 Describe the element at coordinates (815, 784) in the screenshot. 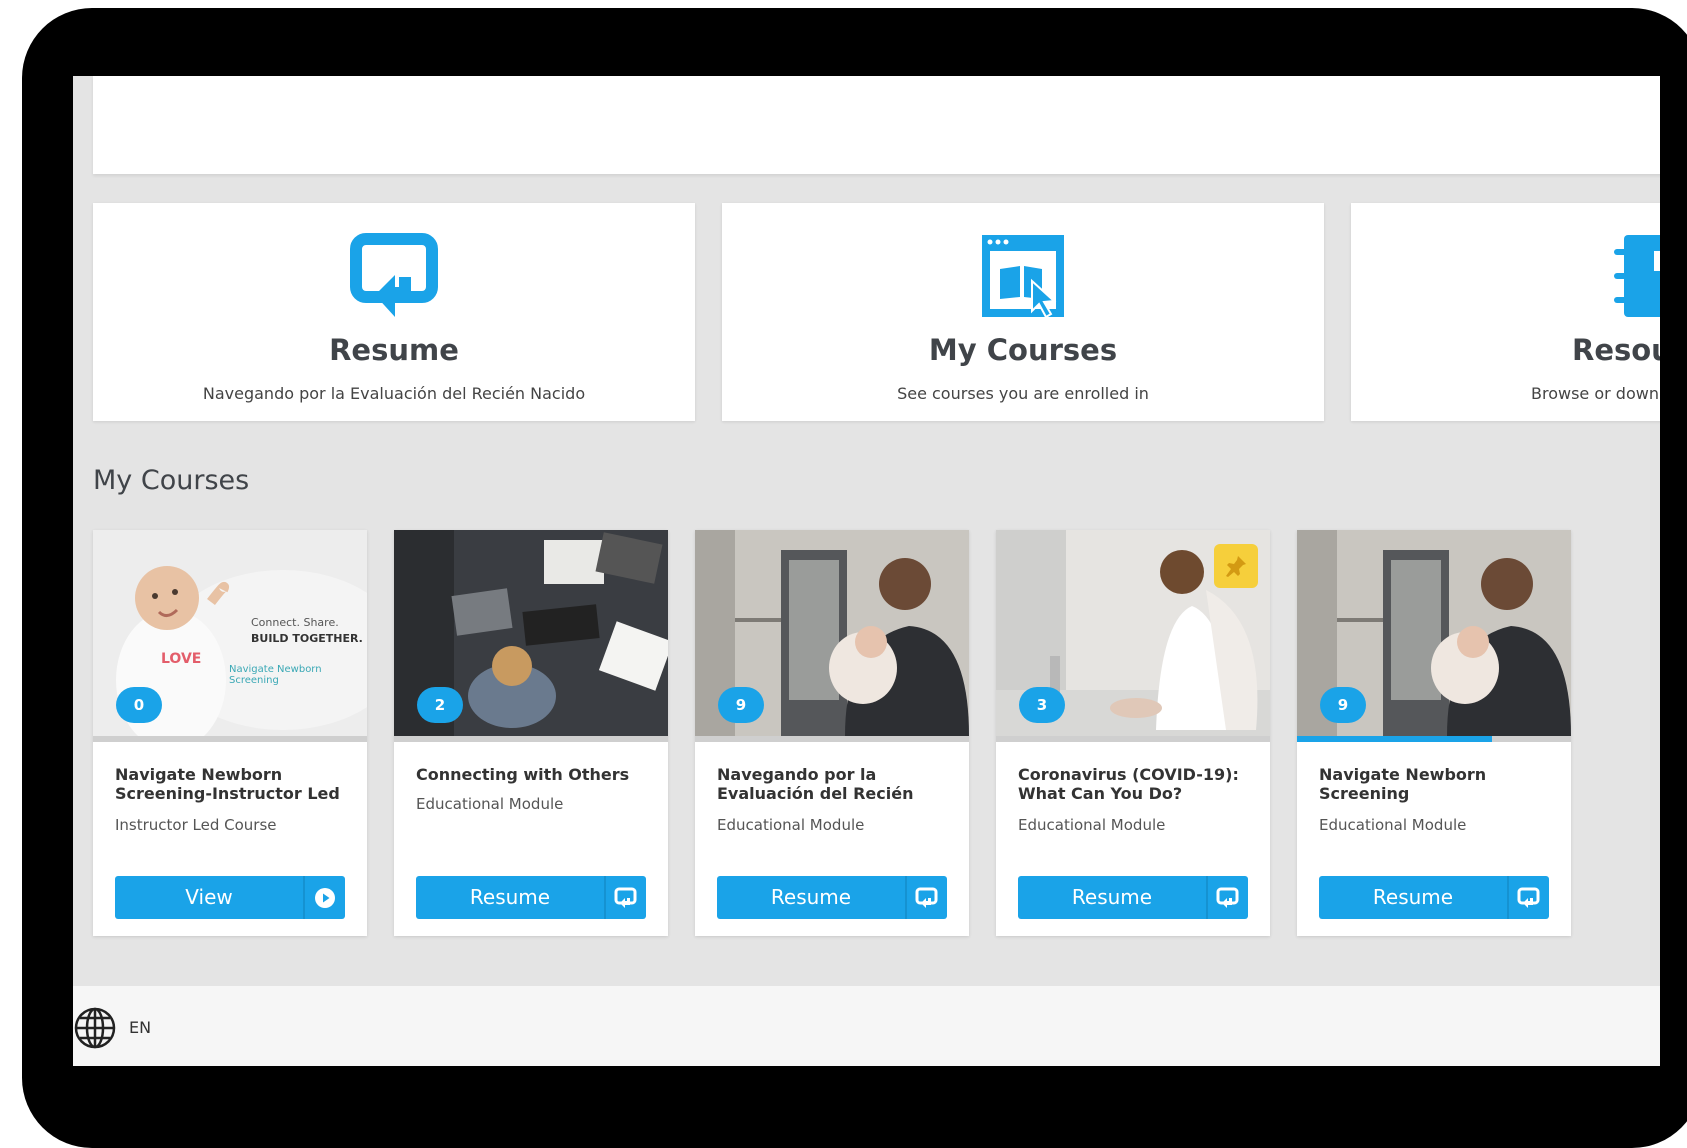

I see `course-title: Navegando por la Evaluación del Recién` at that location.